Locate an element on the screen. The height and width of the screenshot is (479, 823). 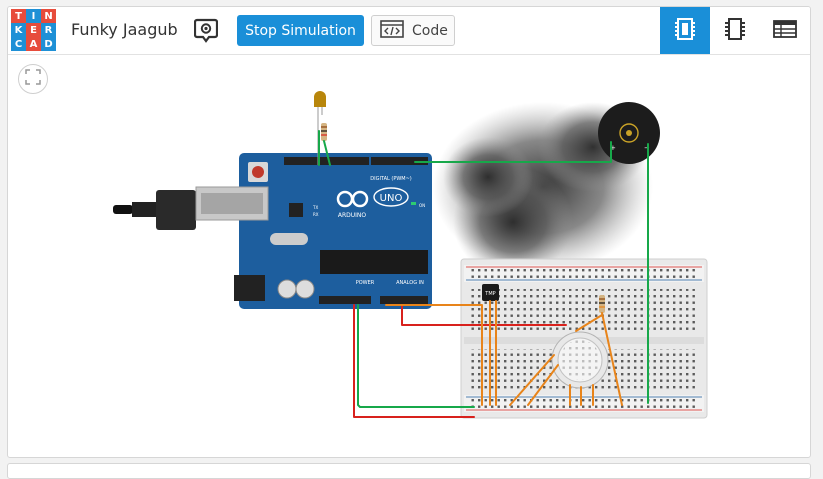
schematic-view-button is located at coordinates (685, 30).